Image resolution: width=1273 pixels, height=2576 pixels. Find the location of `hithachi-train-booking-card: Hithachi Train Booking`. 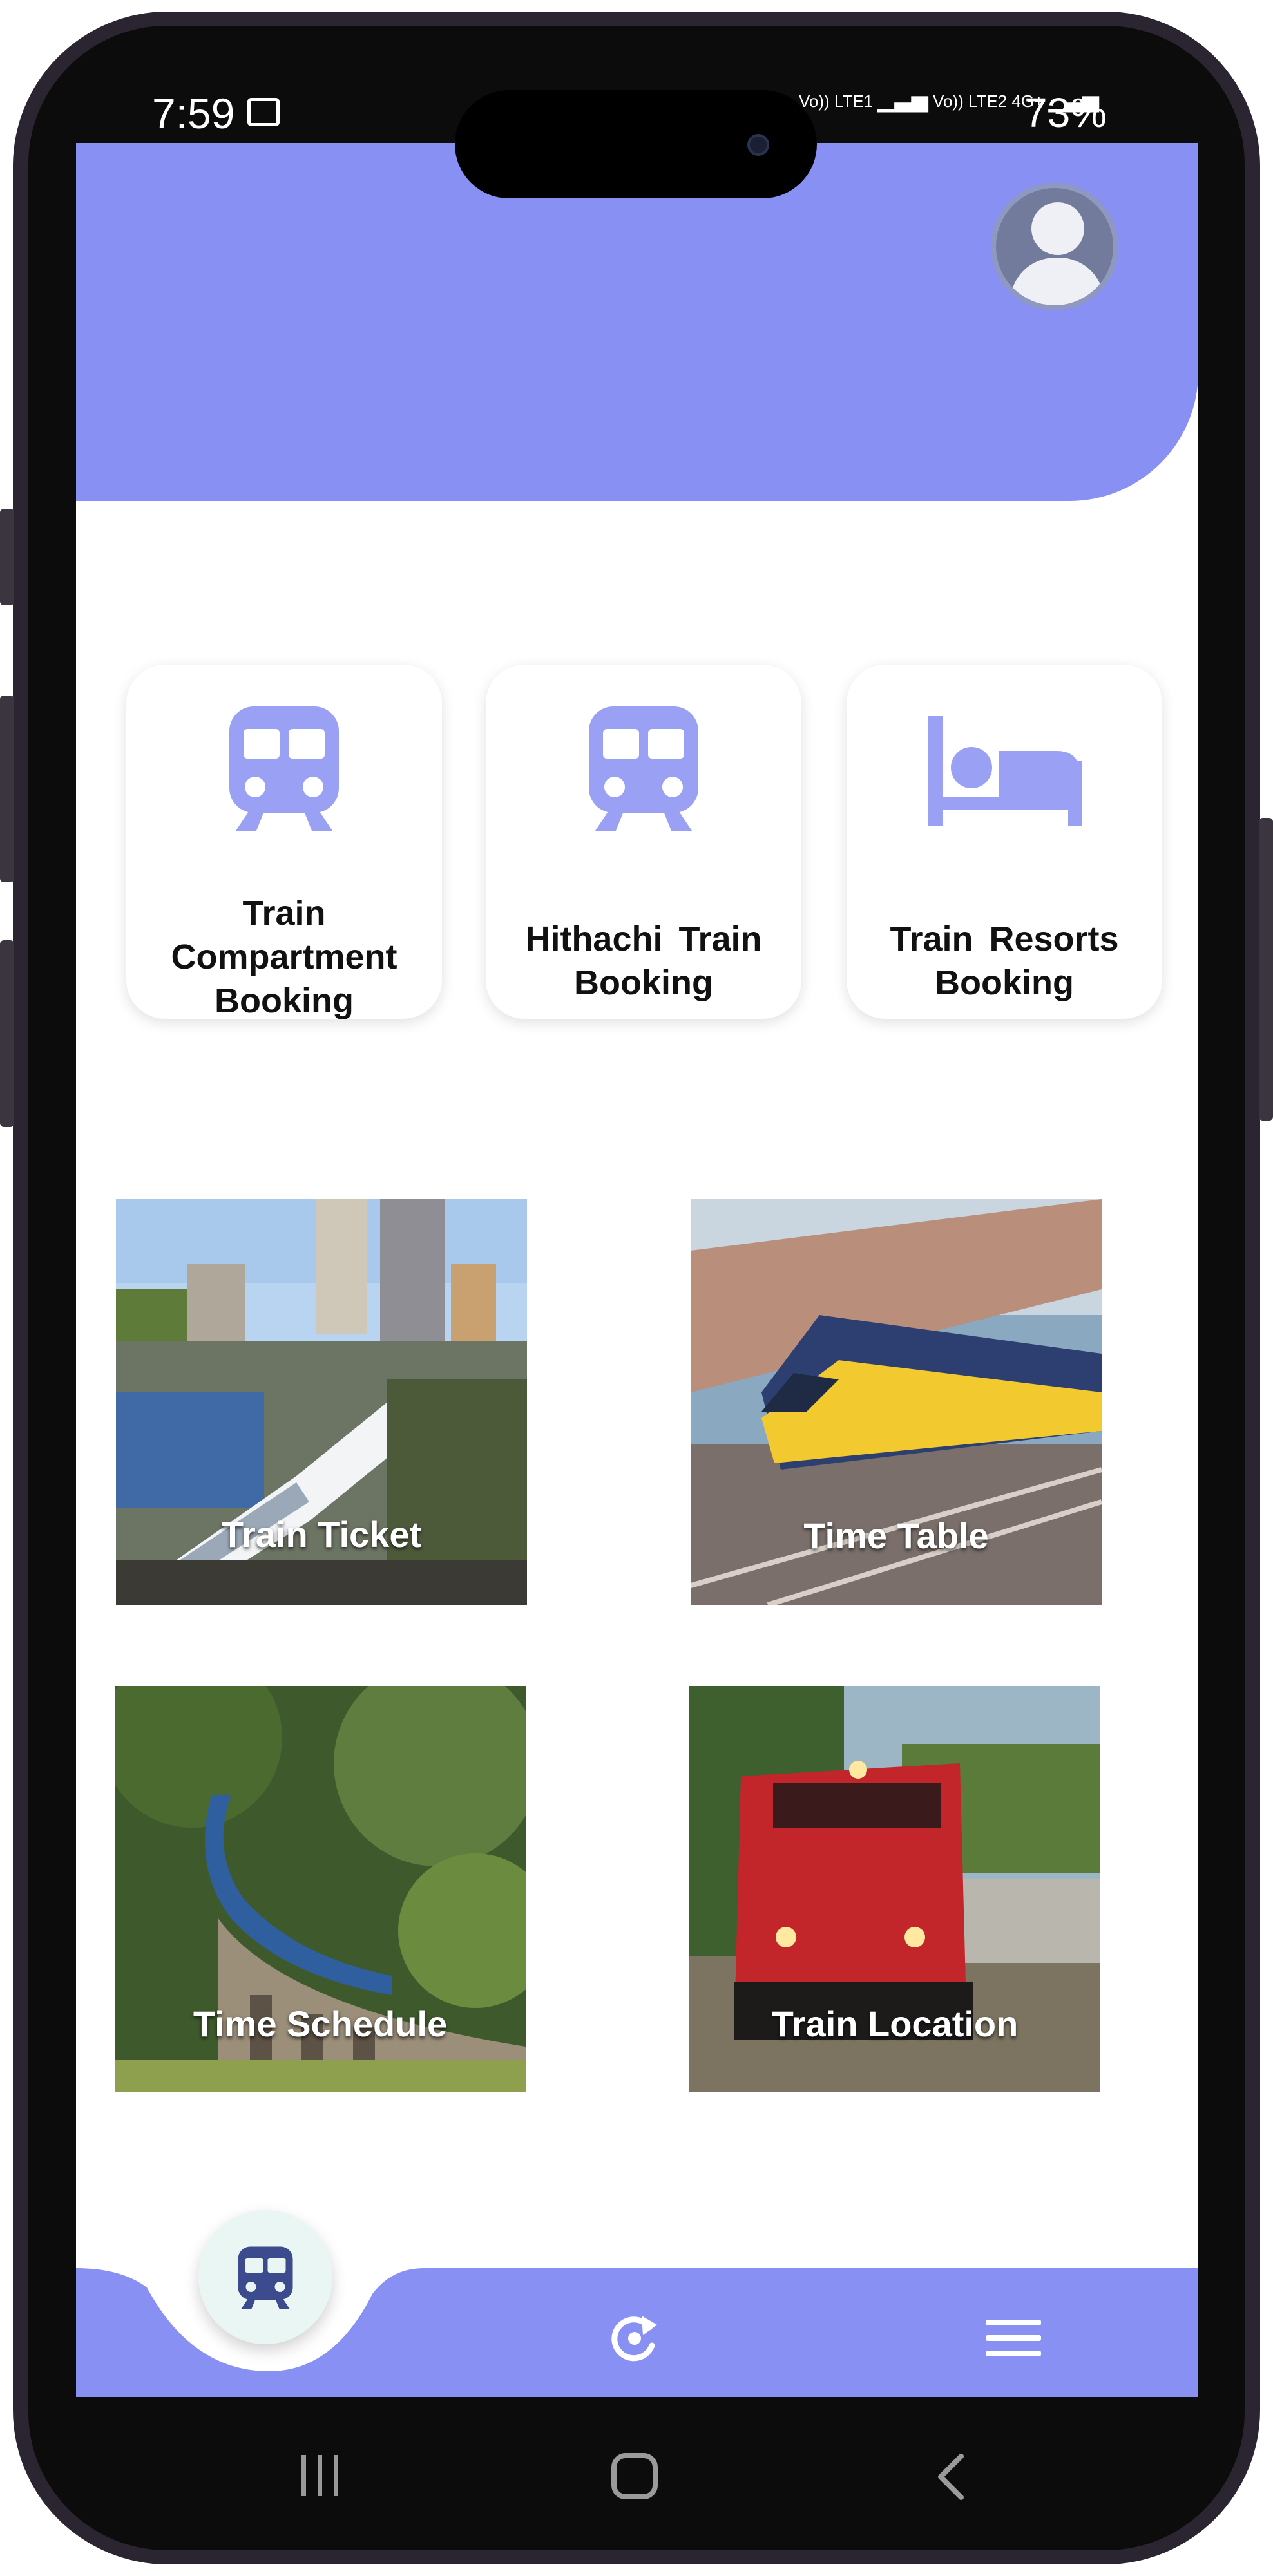

hithachi-train-booking-card: Hithachi Train Booking is located at coordinates (644, 842).